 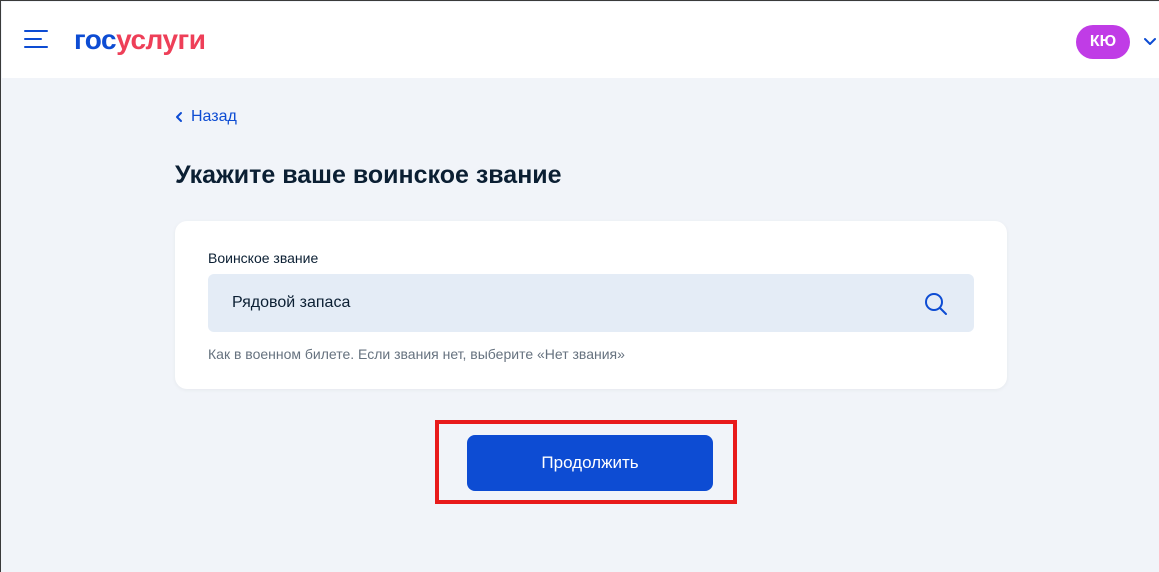 I want to click on user-avatar: КЮ, so click(x=1103, y=42).